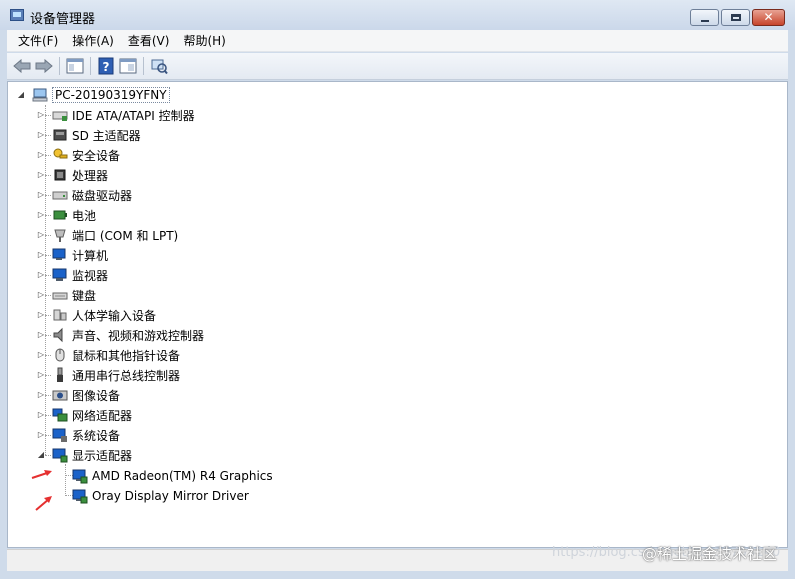 The height and width of the screenshot is (579, 795). Describe the element at coordinates (106, 135) in the screenshot. I see `category-label: SD 主适配器` at that location.